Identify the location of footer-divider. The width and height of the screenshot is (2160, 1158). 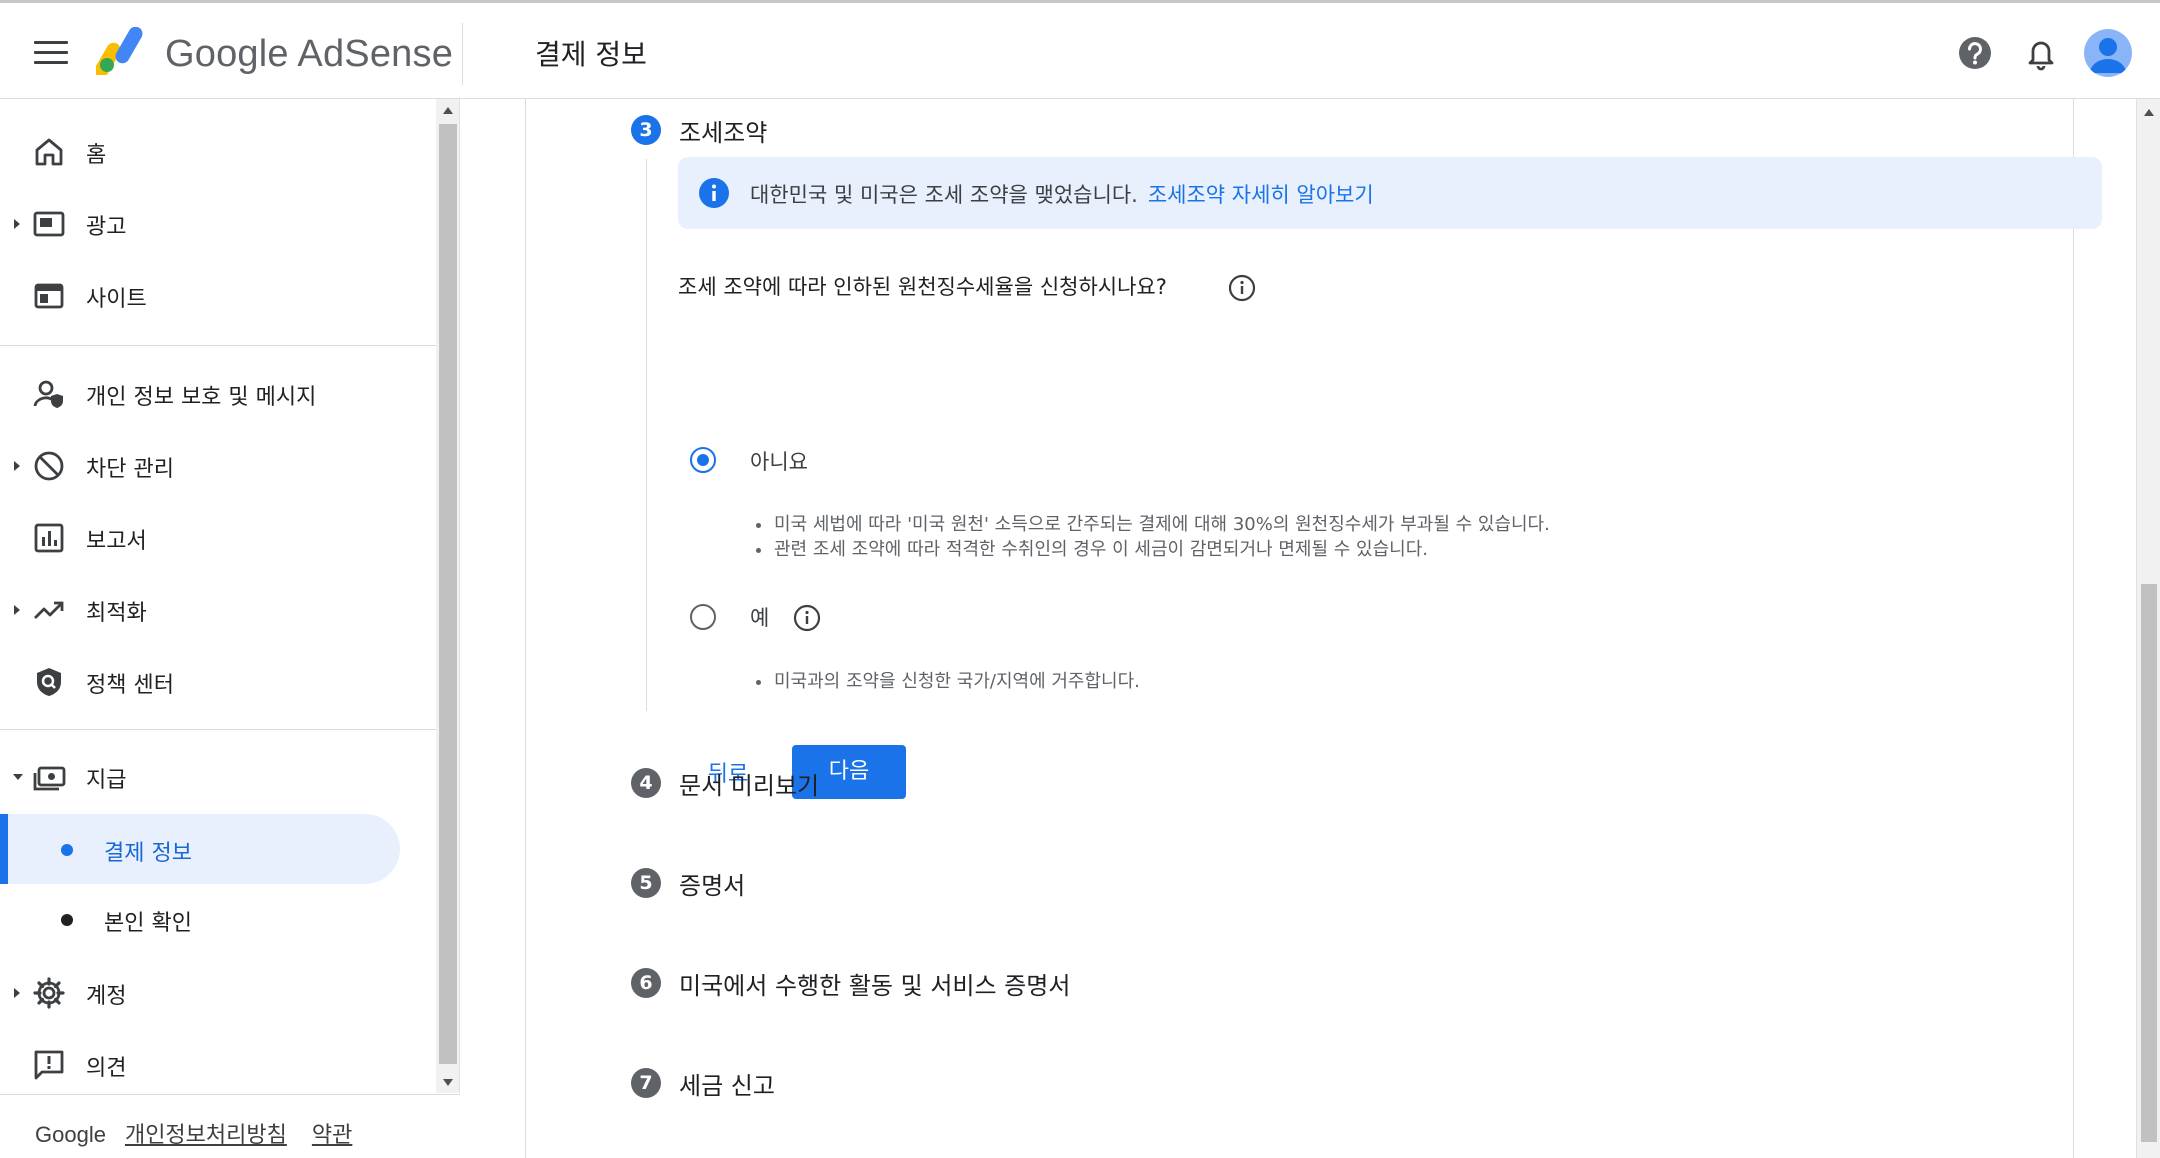
(230, 1094).